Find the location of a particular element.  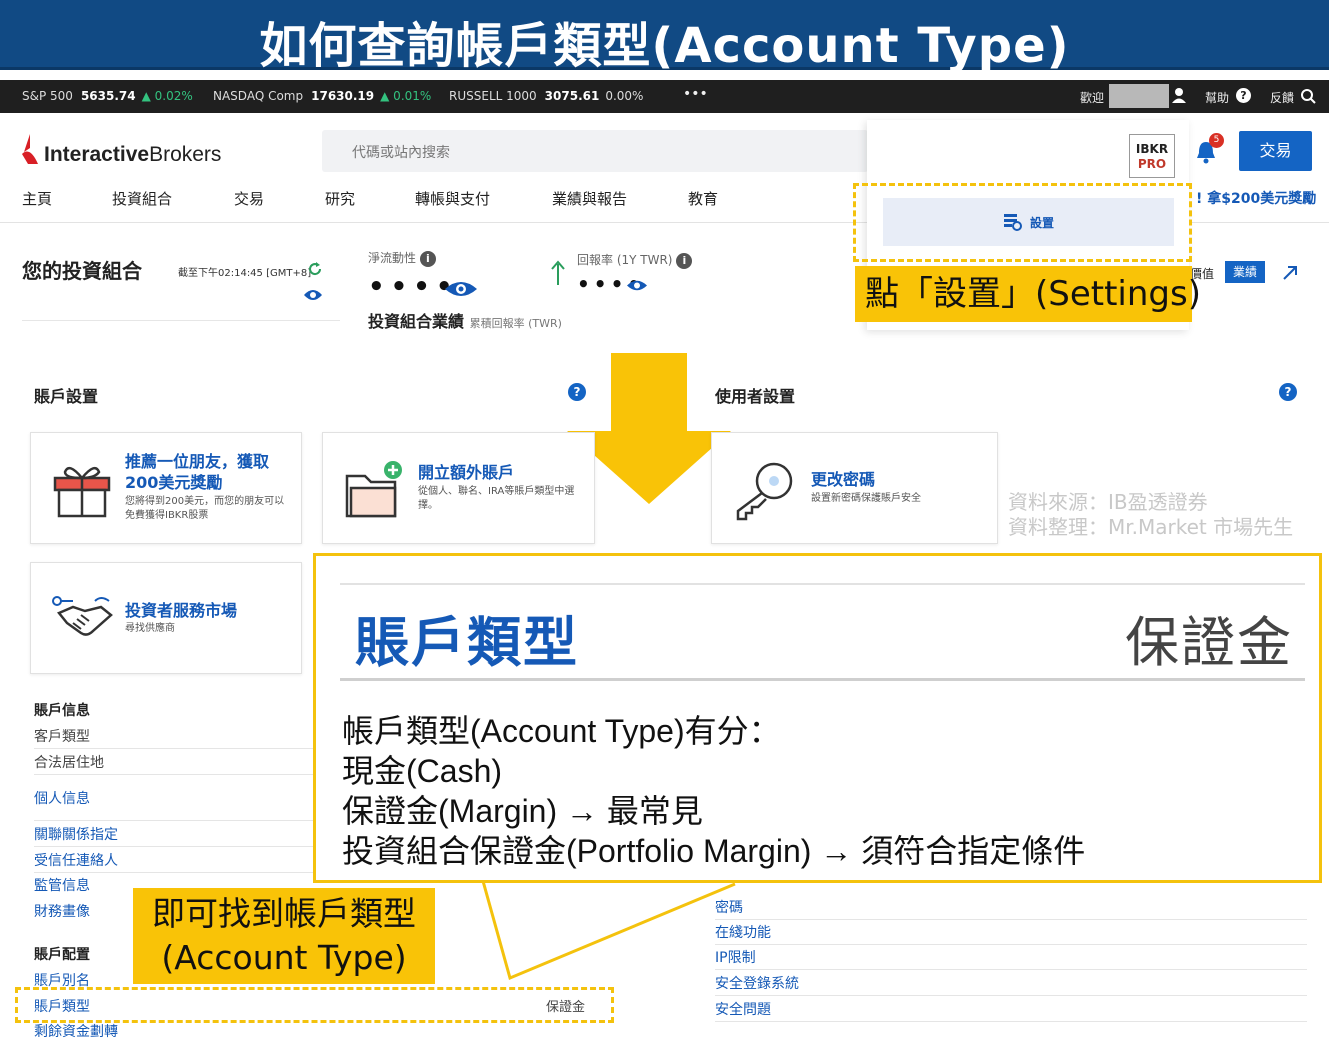

ticker-item: S&P 500 5635.74 ▲ 0.02% is located at coordinates (107, 96).